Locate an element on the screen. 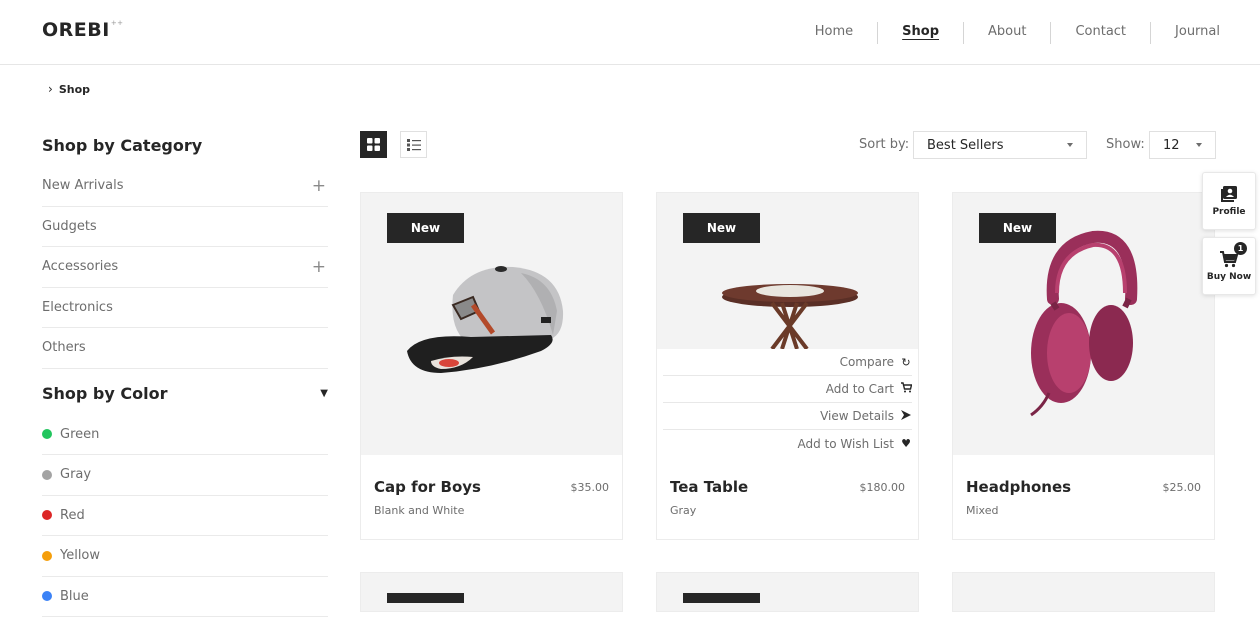 This screenshot has height=617, width=1260. show-select: 12 is located at coordinates (1182, 145).